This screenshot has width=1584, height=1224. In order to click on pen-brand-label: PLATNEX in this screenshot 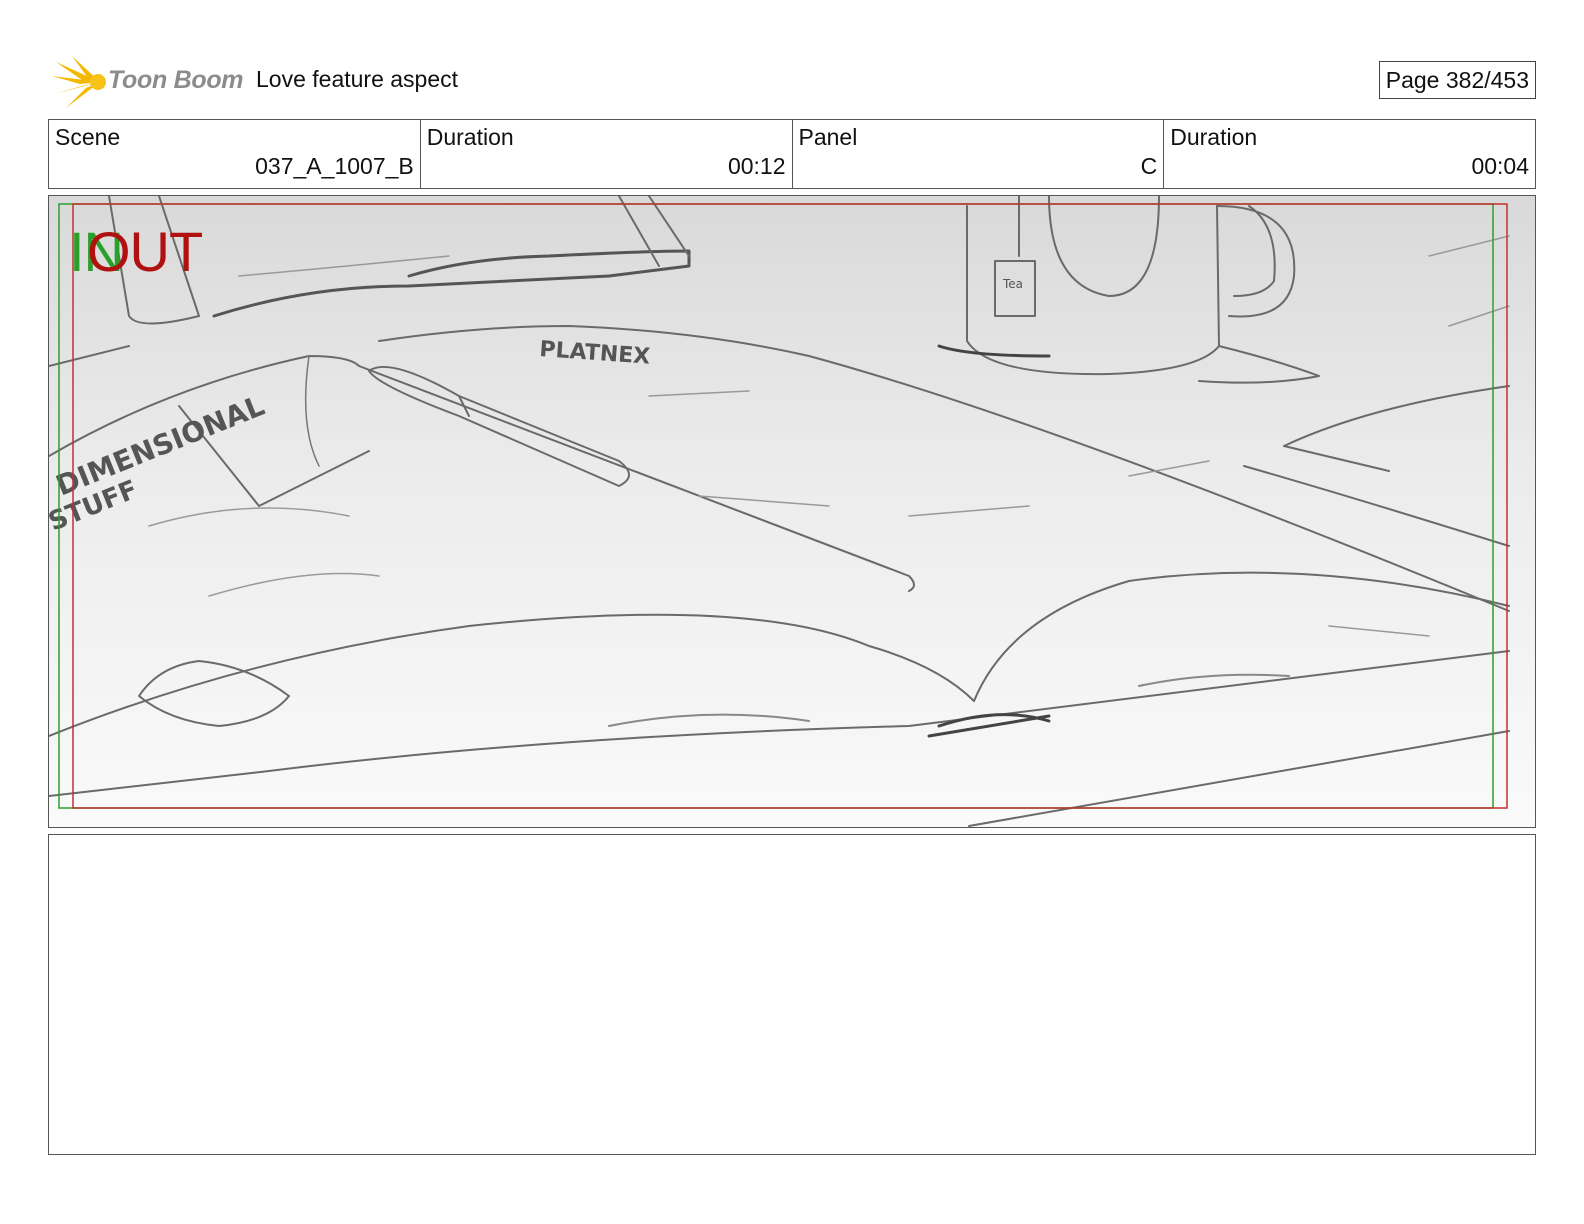, I will do `click(595, 353)`.